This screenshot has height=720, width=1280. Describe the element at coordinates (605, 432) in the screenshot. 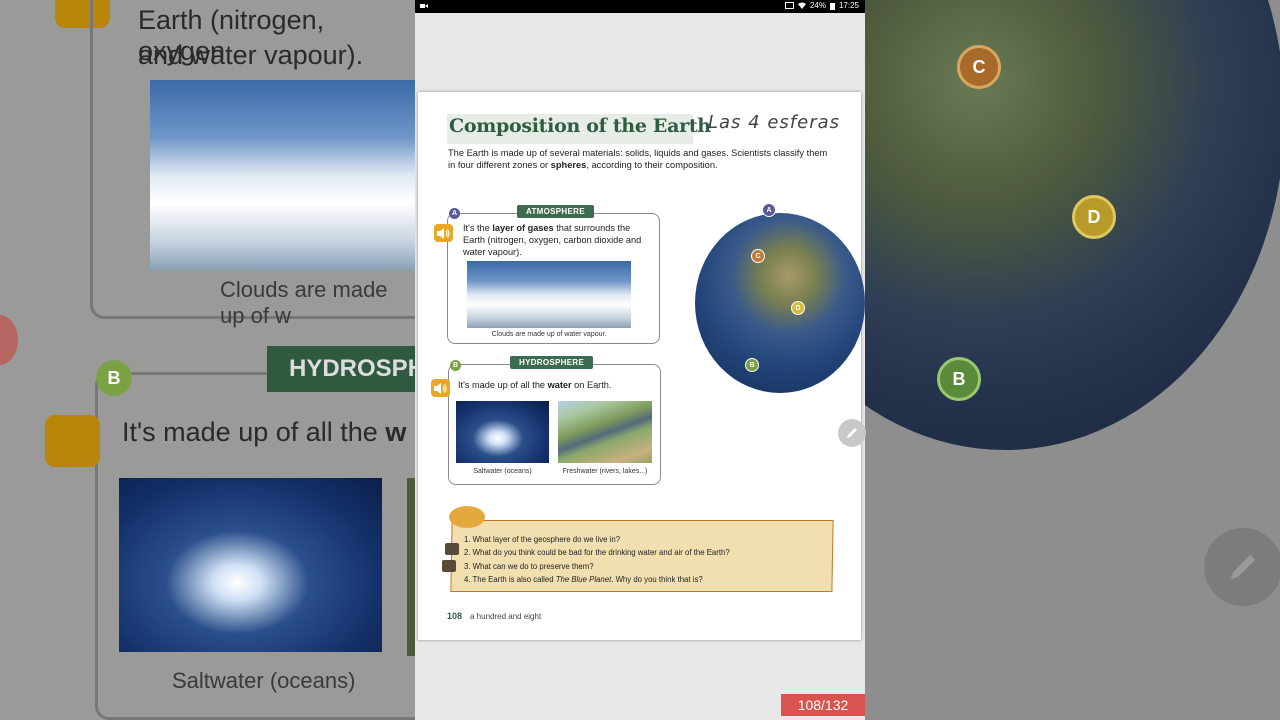

I see `freshwater-photo` at that location.